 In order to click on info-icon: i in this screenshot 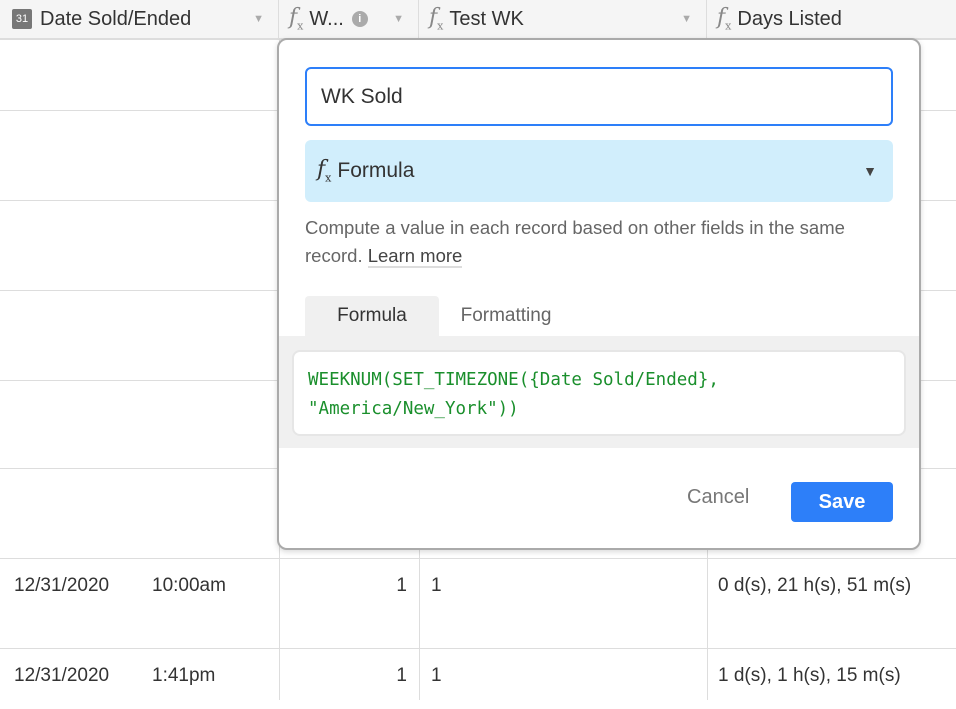, I will do `click(359, 19)`.